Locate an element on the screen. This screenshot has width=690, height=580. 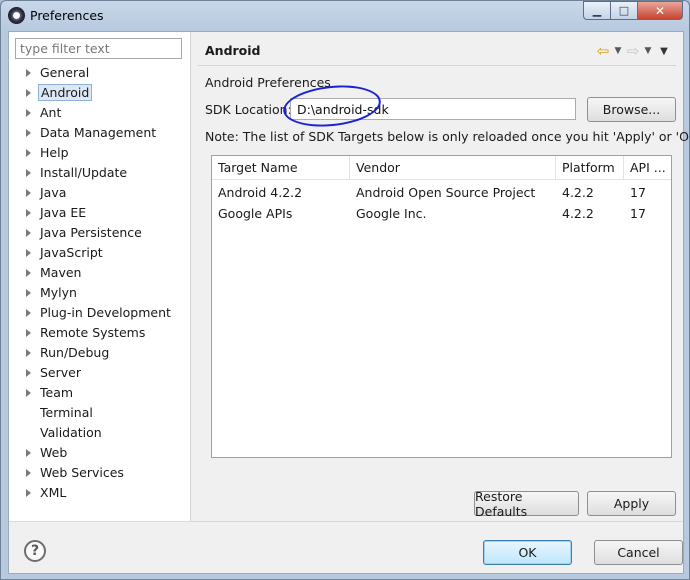
tree-item-label: Run/Debug is located at coordinates (75, 352).